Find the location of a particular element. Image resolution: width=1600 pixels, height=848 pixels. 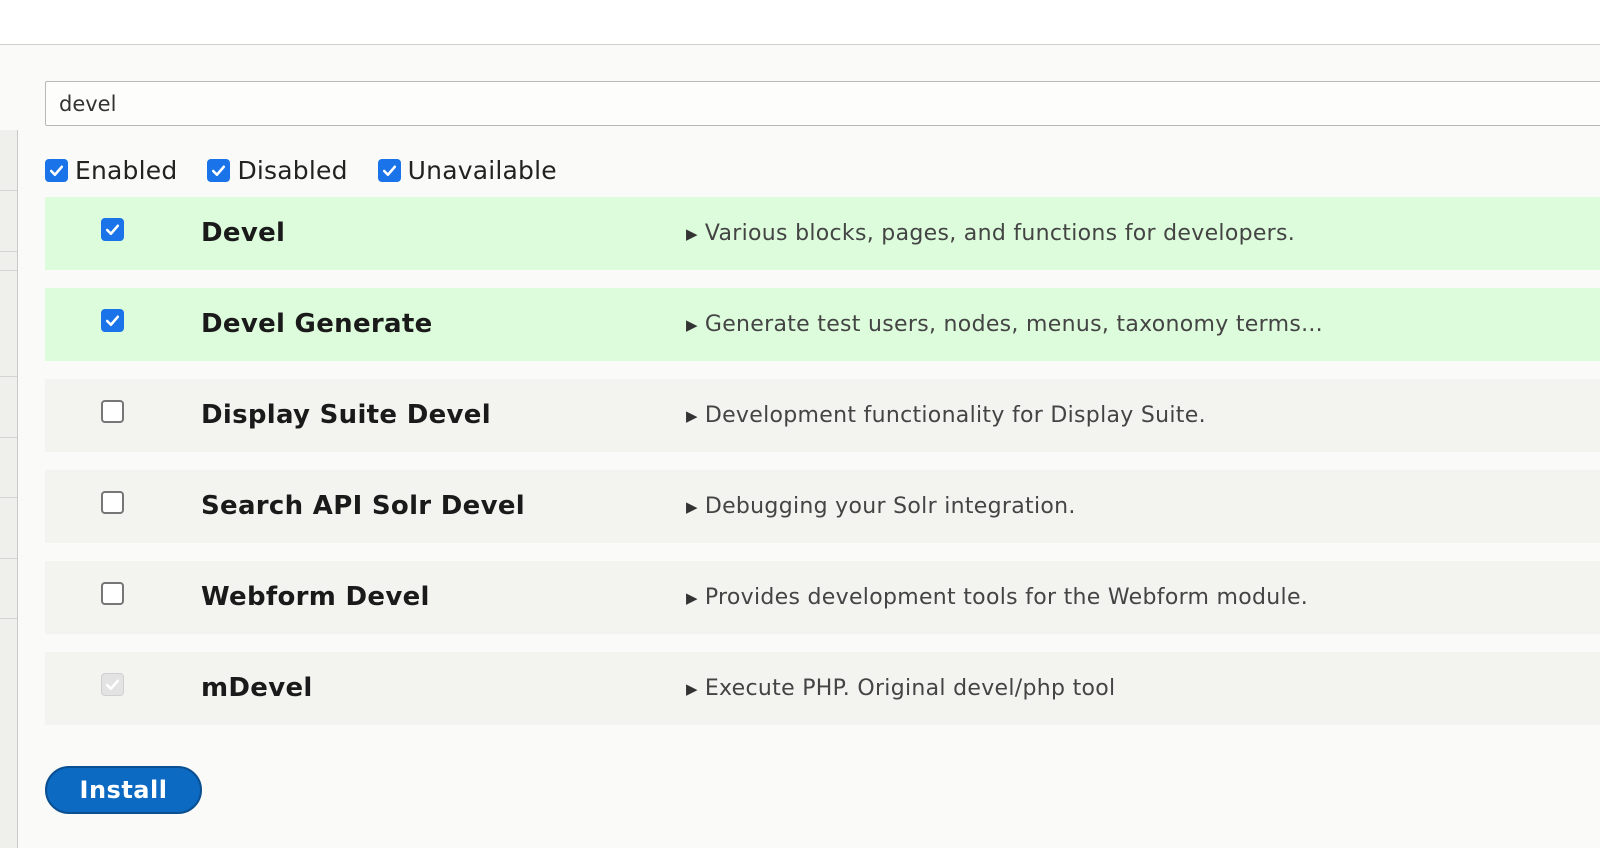

filter-enabled: Enabled is located at coordinates (111, 170).